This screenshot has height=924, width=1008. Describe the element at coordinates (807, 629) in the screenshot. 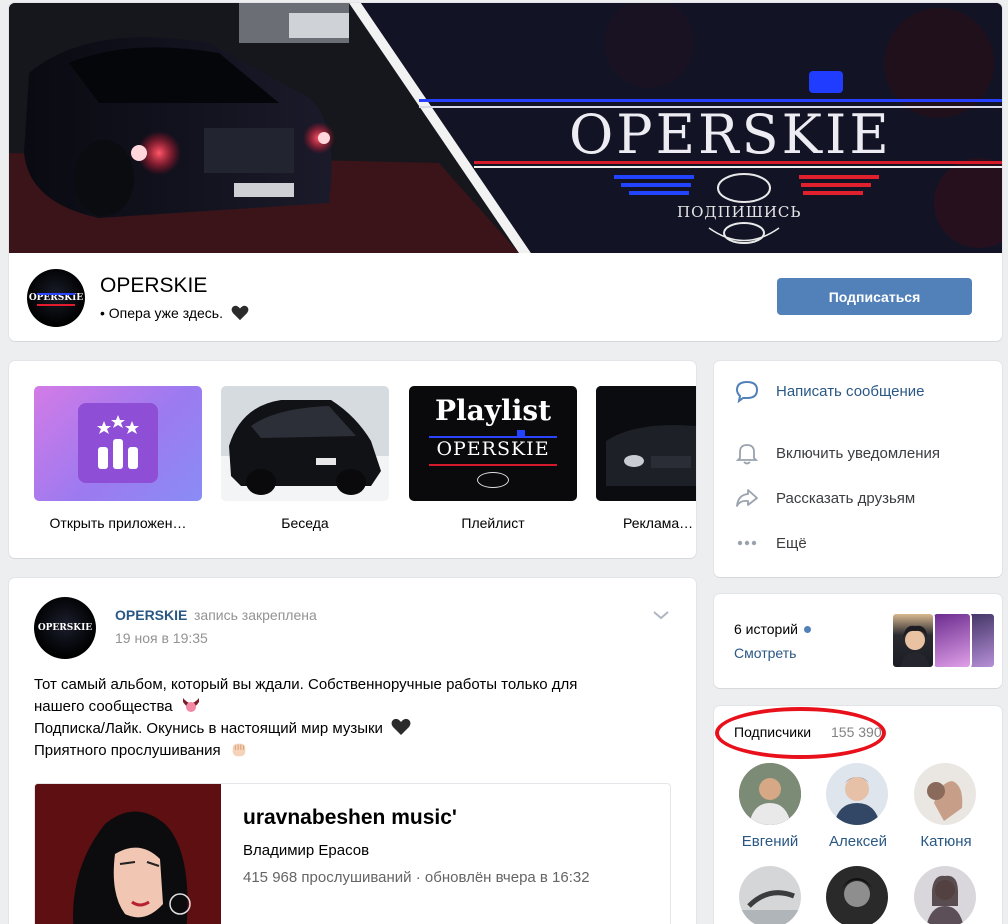

I see `unread-dot` at that location.